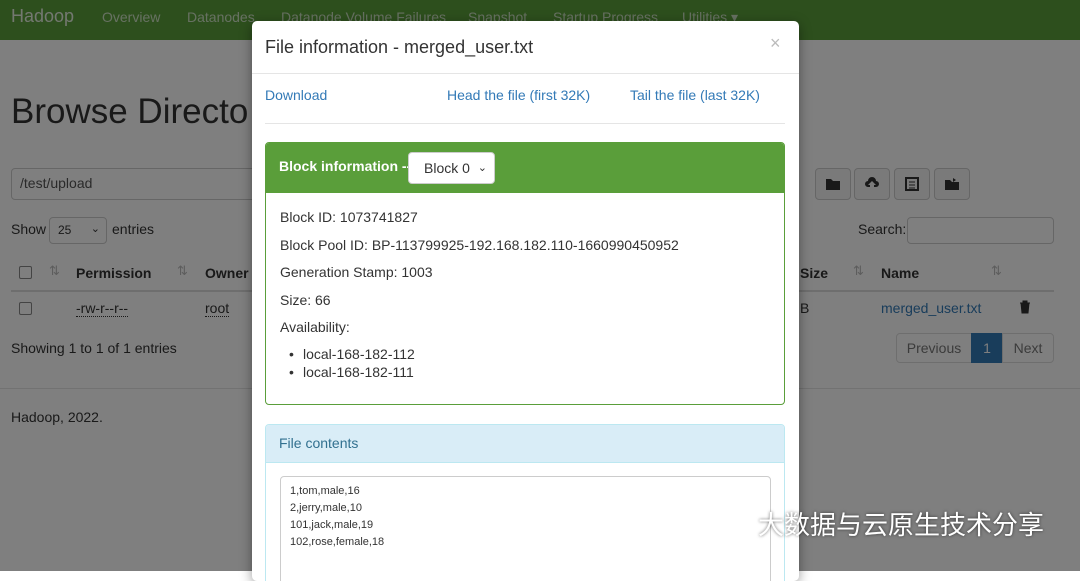 The width and height of the screenshot is (1080, 581). I want to click on watermark: 大数据与云原生技术分享, so click(876, 523).